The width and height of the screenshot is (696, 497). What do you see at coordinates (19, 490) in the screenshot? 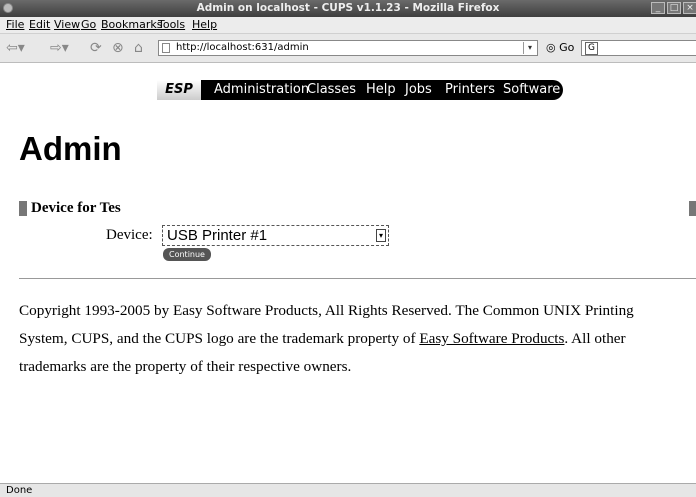
I see `status-text: Done` at bounding box center [19, 490].